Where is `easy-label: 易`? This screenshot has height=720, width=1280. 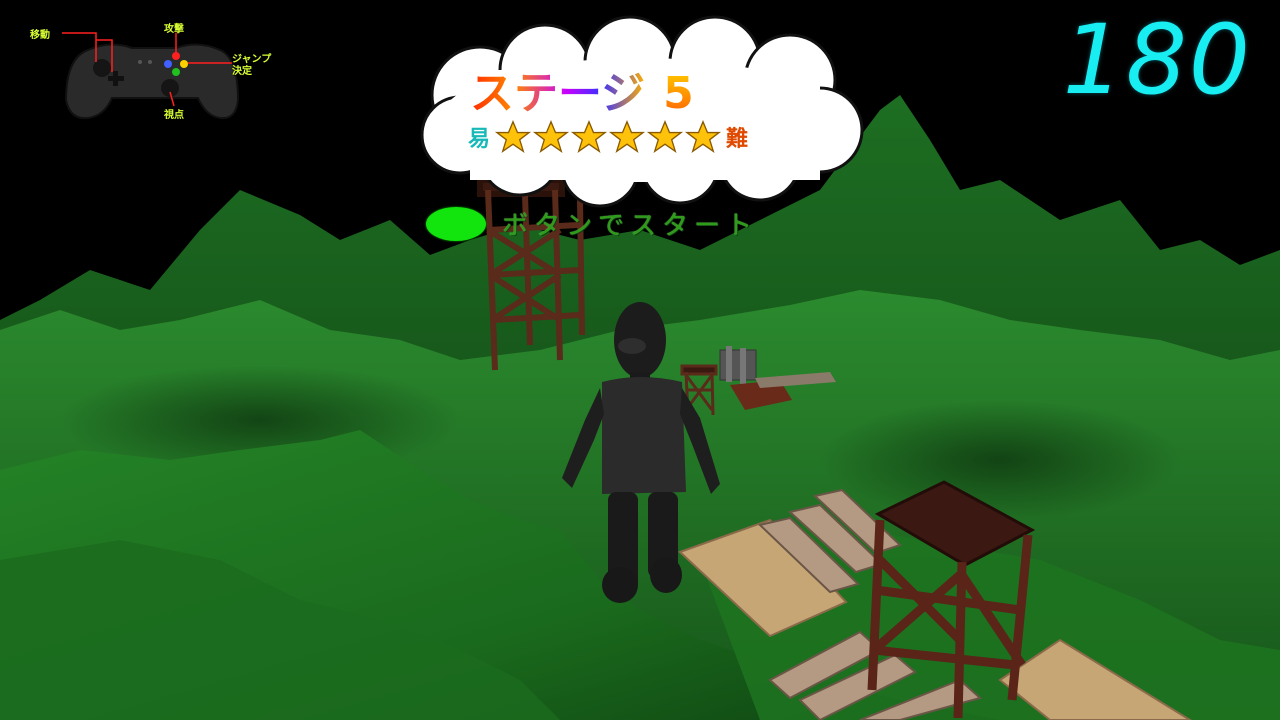
easy-label: 易 is located at coordinates (479, 139).